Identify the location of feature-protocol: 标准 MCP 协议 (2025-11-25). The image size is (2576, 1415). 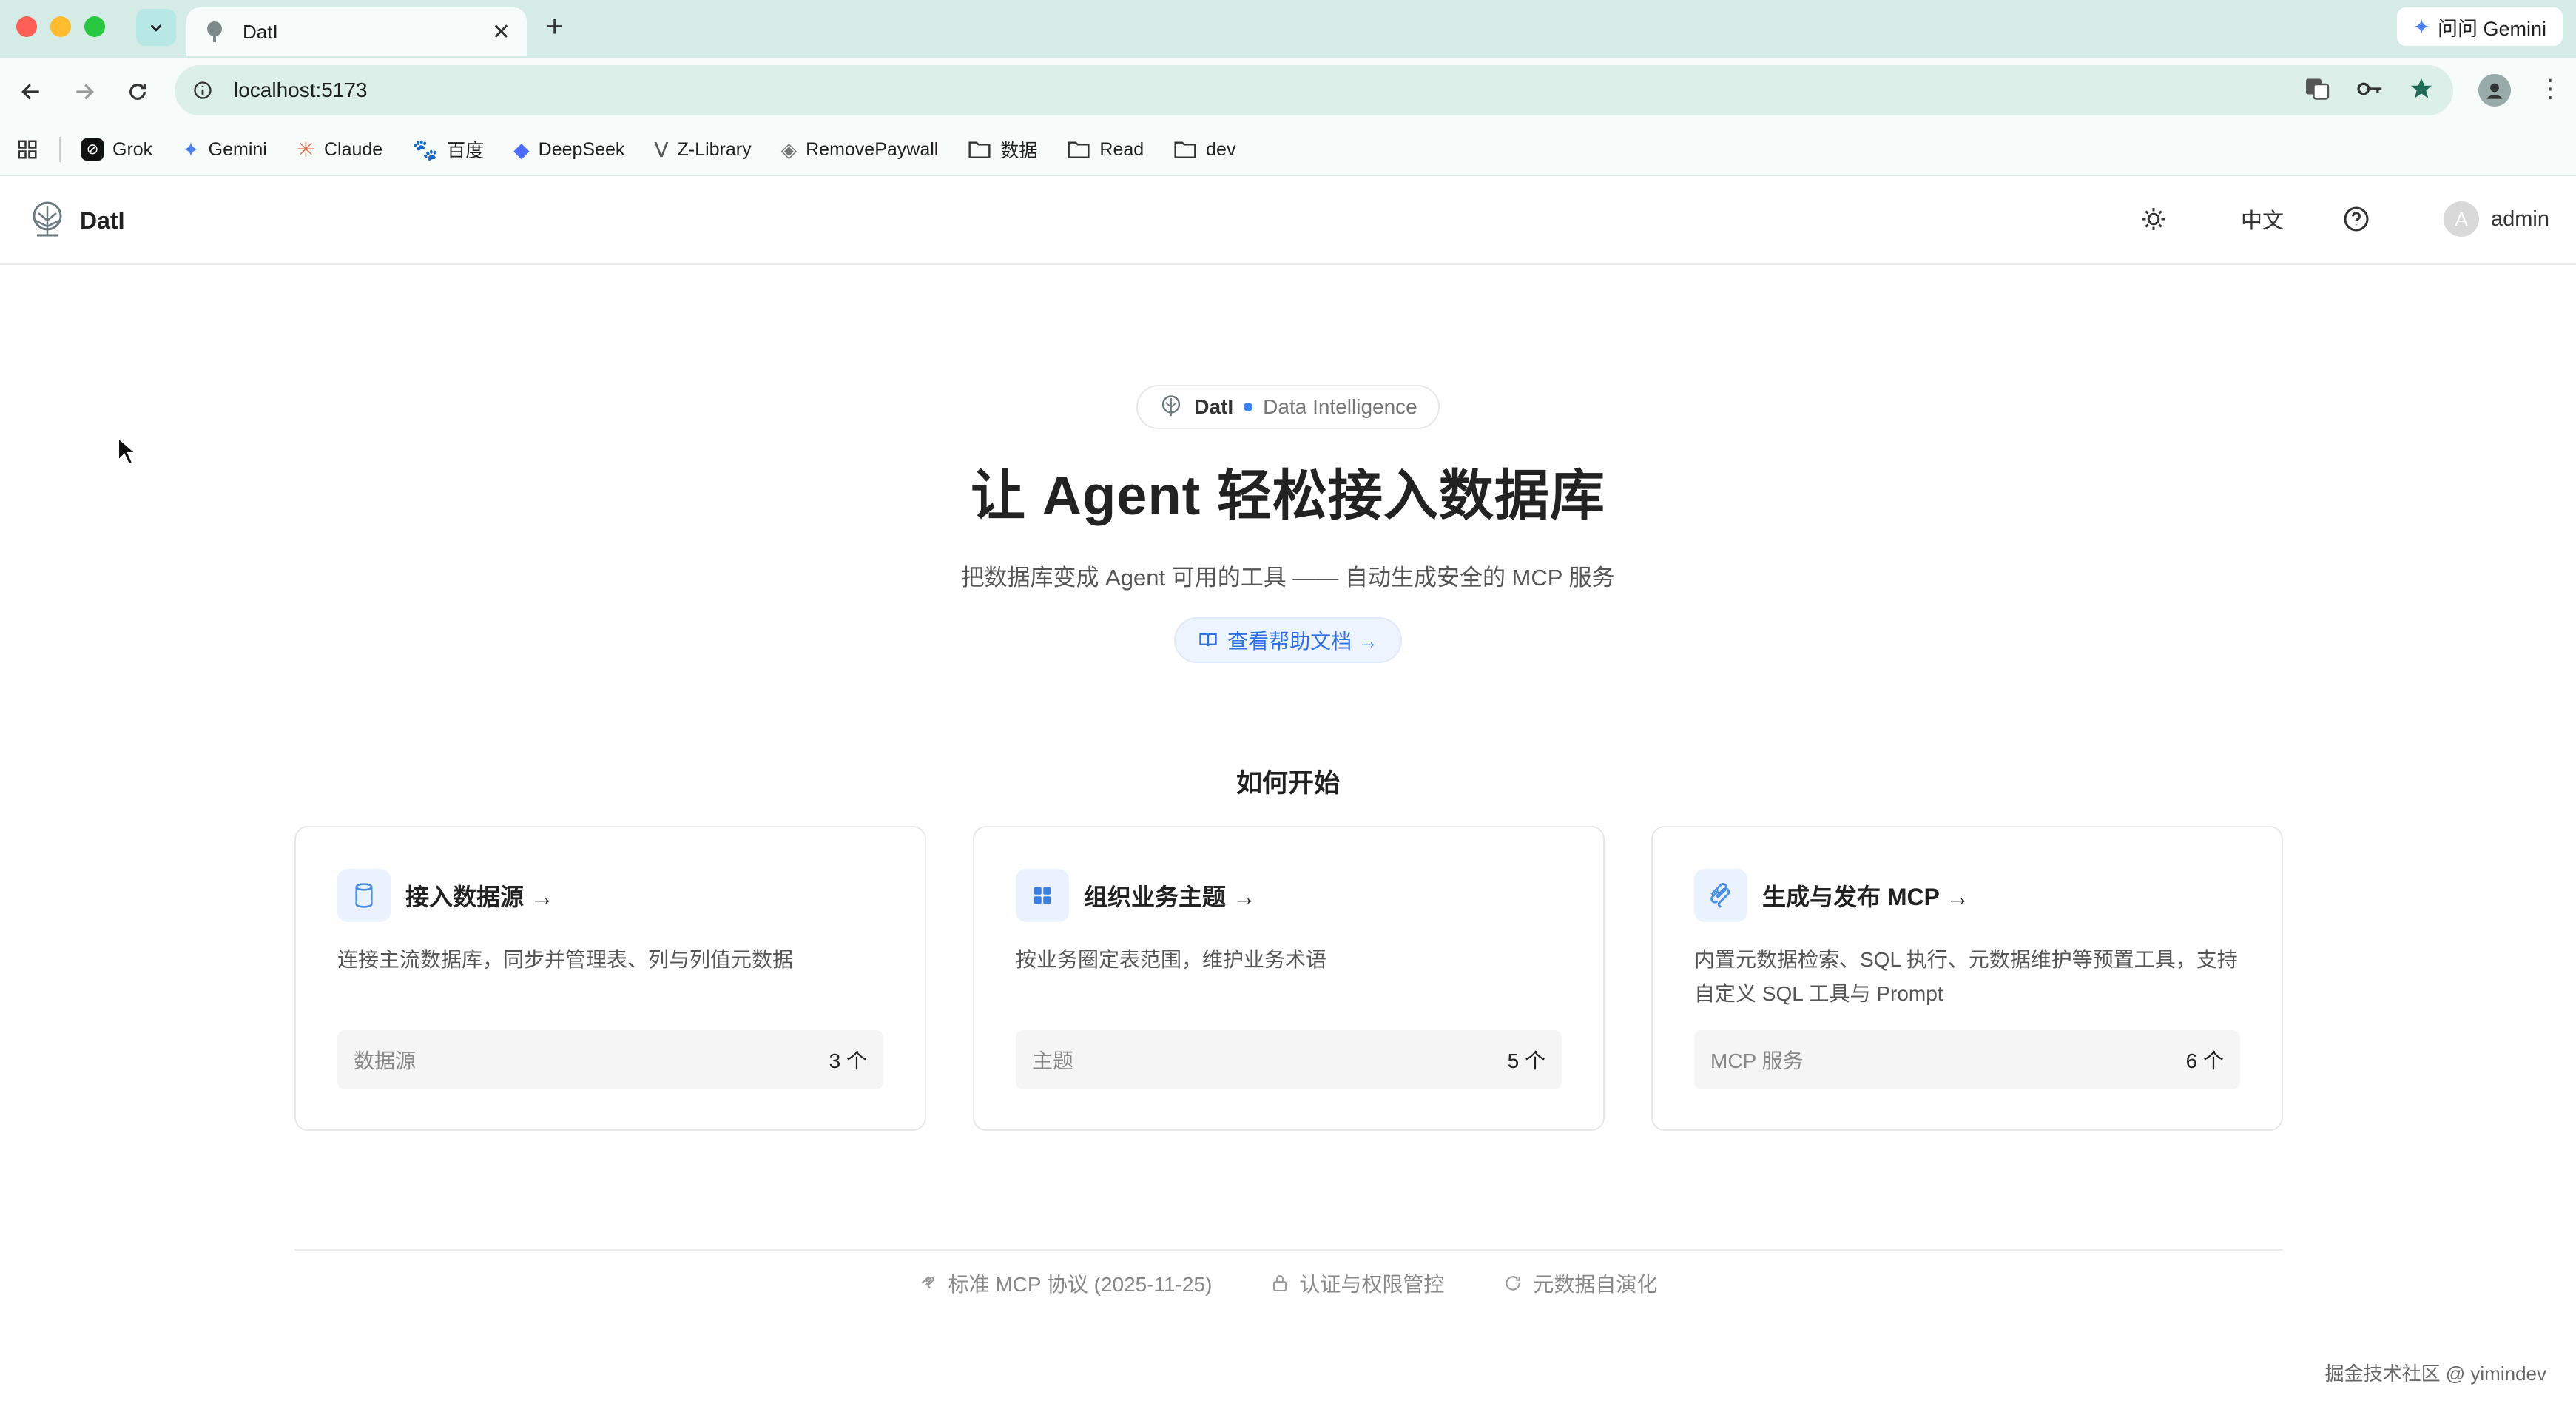
(1066, 1283).